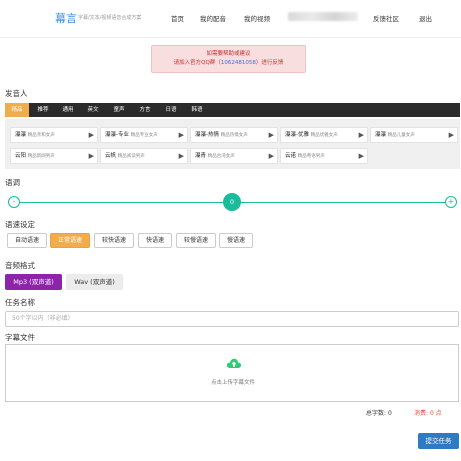 Image resolution: width=461 pixels, height=461 pixels. I want to click on speed-fast-button: 快语速, so click(155, 240).